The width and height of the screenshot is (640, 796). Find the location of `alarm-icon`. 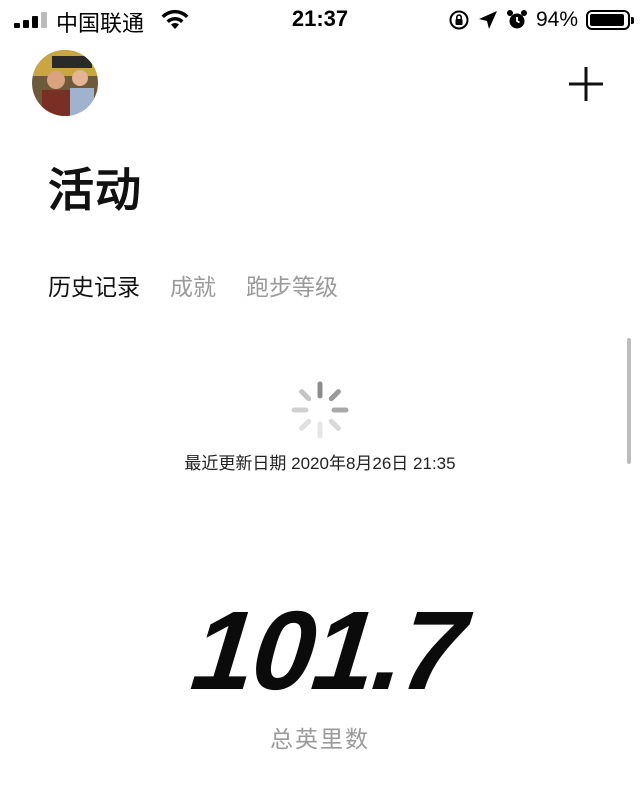

alarm-icon is located at coordinates (516, 19).